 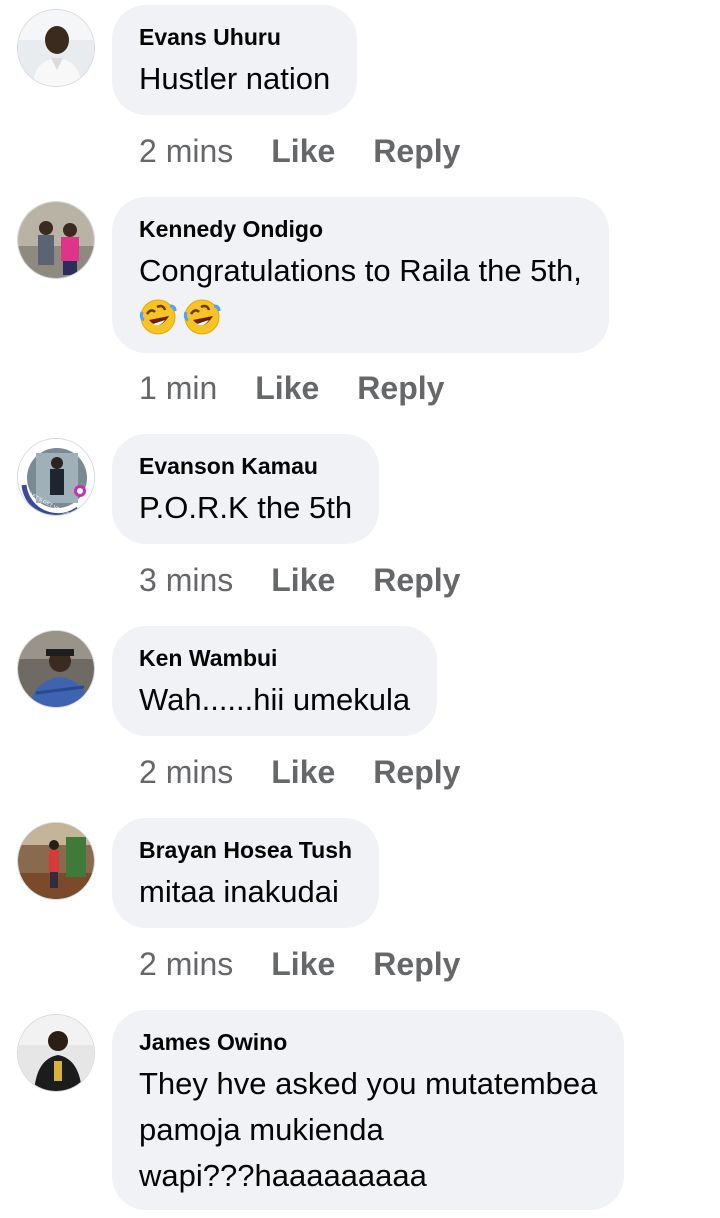 What do you see at coordinates (239, 891) in the screenshot?
I see `comment-text: mitaa inakudai` at bounding box center [239, 891].